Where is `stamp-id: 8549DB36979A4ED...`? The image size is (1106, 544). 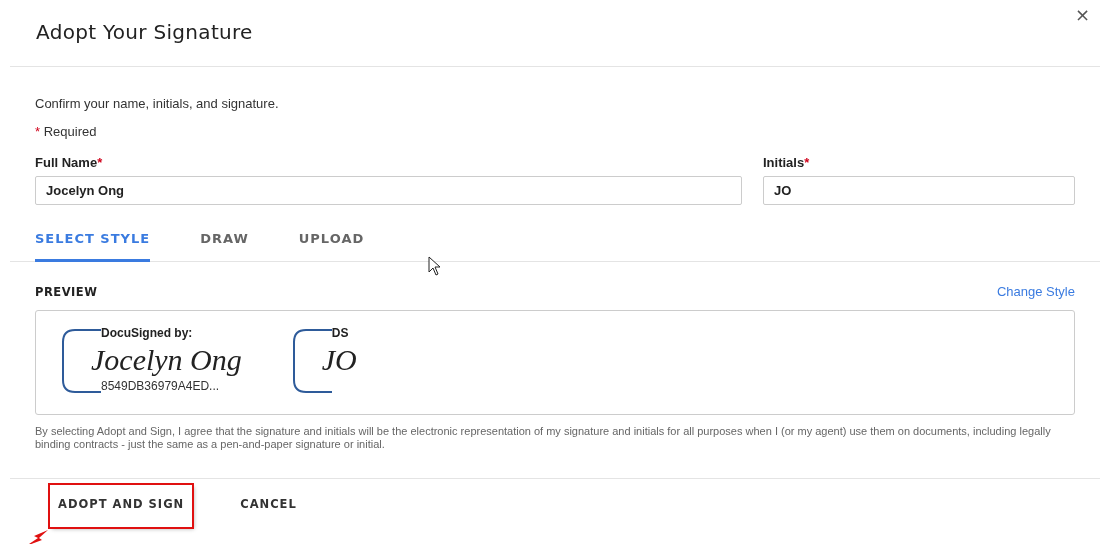 stamp-id: 8549DB36979A4ED... is located at coordinates (160, 386).